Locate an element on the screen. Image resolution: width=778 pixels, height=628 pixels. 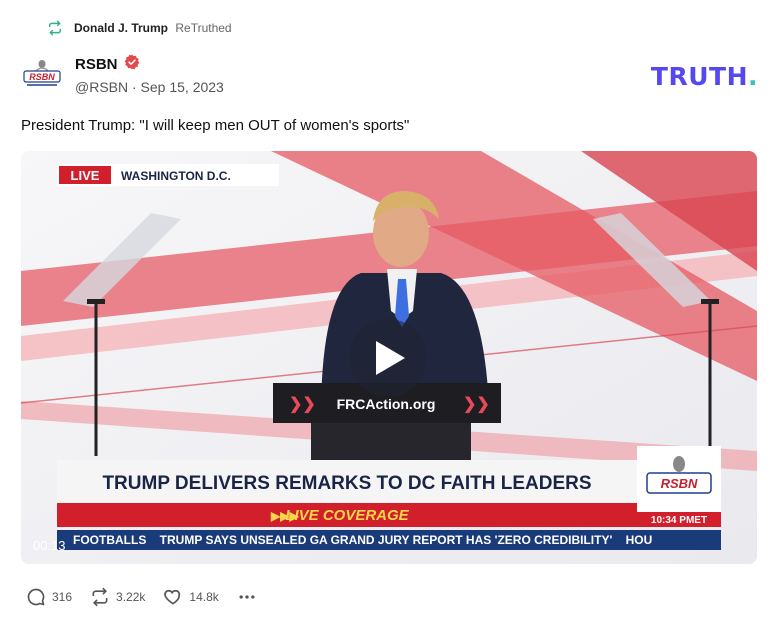
avatar-text: RSBN is located at coordinates (42, 77).